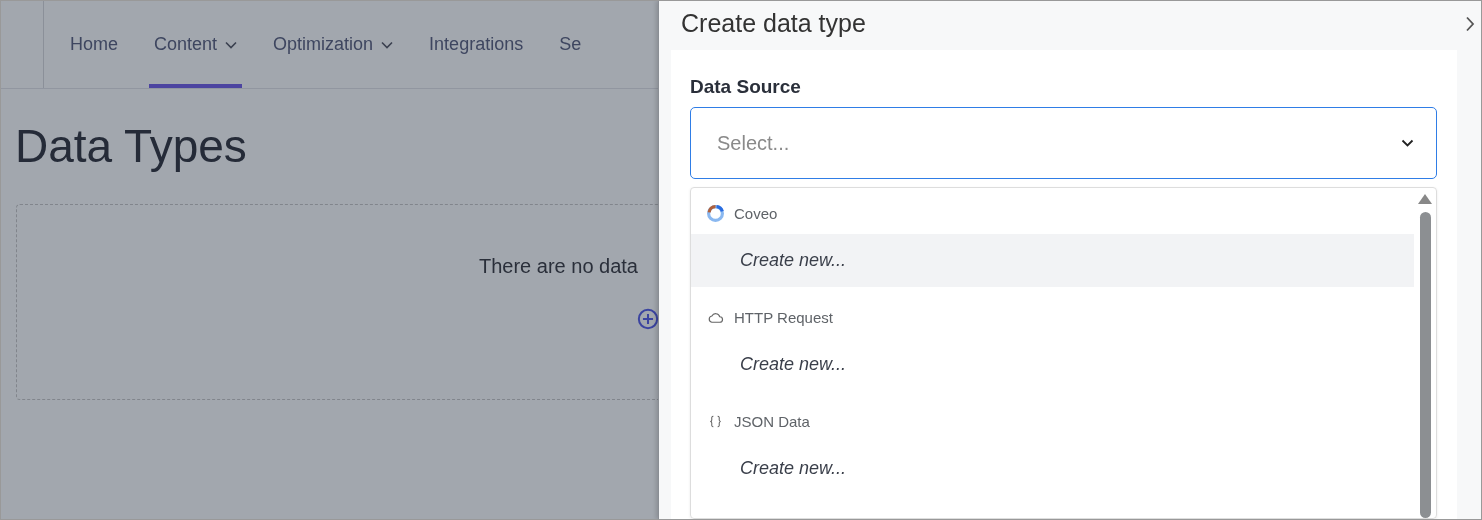 The image size is (1482, 520). What do you see at coordinates (715, 213) in the screenshot?
I see `logo-icon` at bounding box center [715, 213].